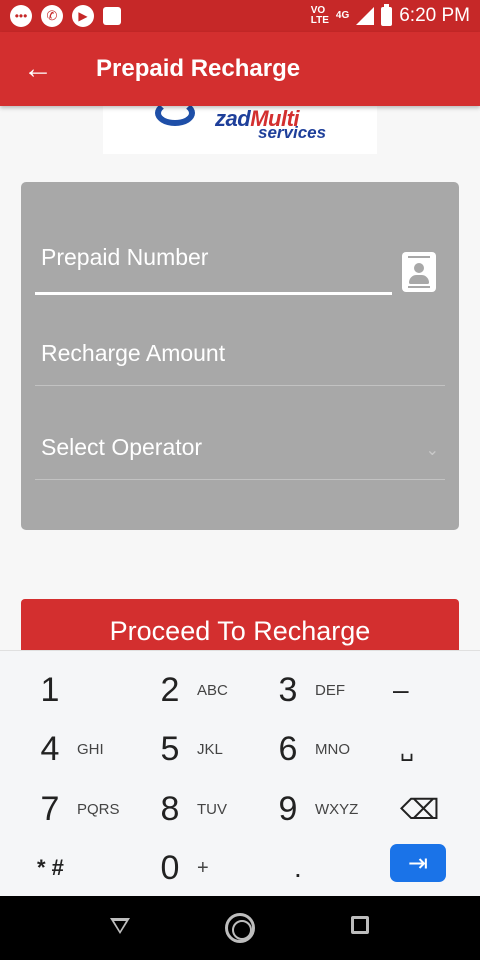 The height and width of the screenshot is (960, 480). I want to click on key-3: 3 DEF, so click(323, 690).